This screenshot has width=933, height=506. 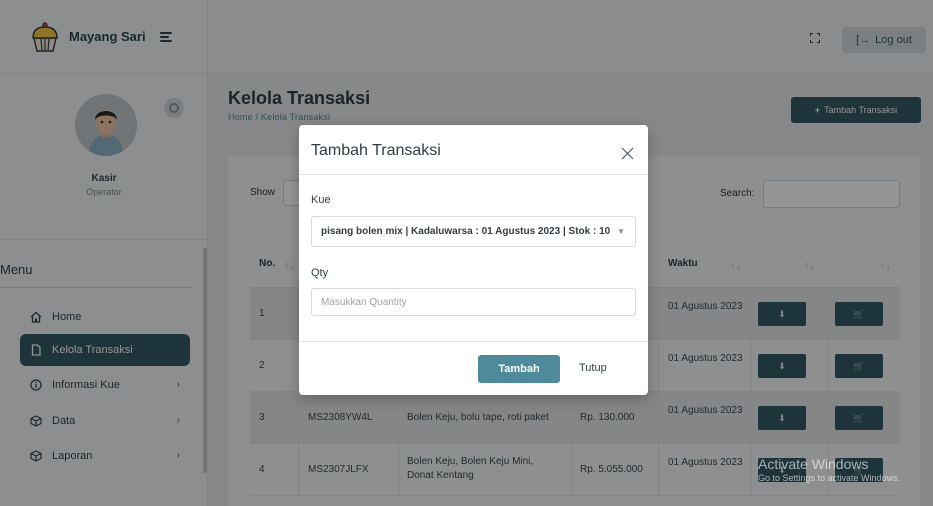 What do you see at coordinates (593, 368) in the screenshot?
I see `close-button: Tutup` at bounding box center [593, 368].